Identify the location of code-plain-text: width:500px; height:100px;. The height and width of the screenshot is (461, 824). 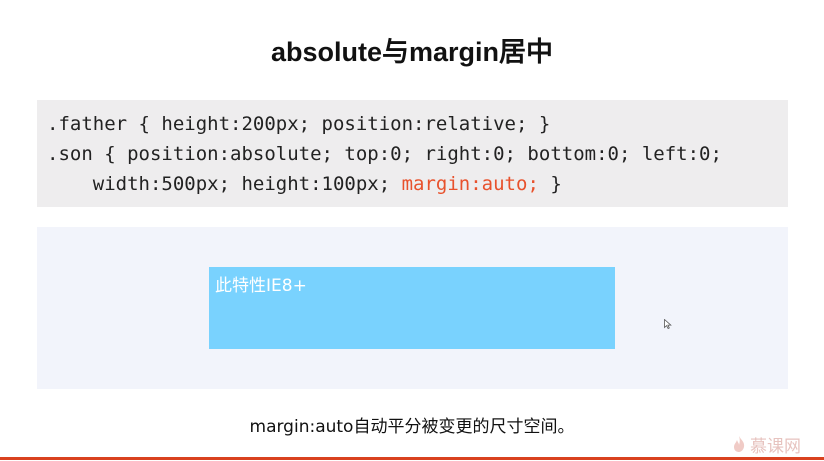
(224, 184).